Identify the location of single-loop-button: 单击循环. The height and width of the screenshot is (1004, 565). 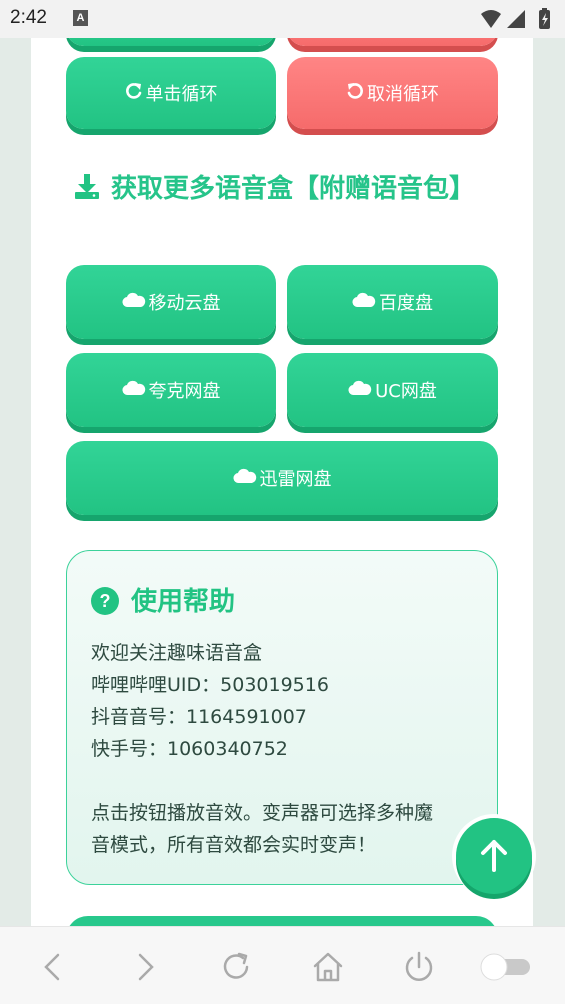
(171, 93).